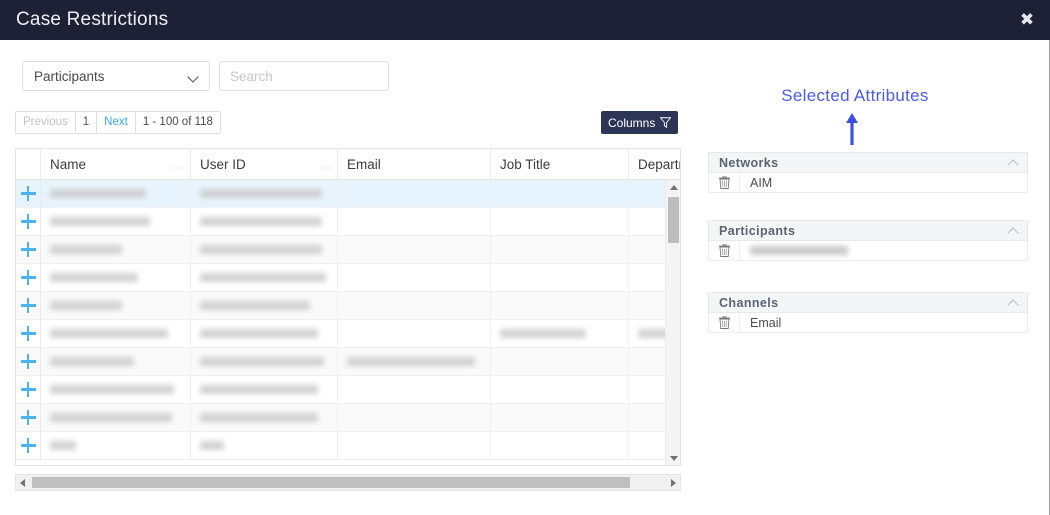 The width and height of the screenshot is (1050, 515). I want to click on pagination: Previous 1 Next 1 - 100 of 118, so click(118, 122).